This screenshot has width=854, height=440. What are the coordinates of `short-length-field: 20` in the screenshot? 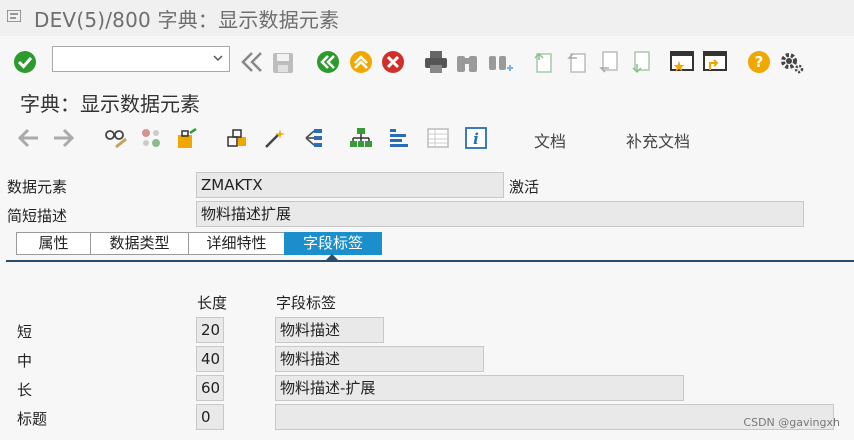 It's located at (210, 330).